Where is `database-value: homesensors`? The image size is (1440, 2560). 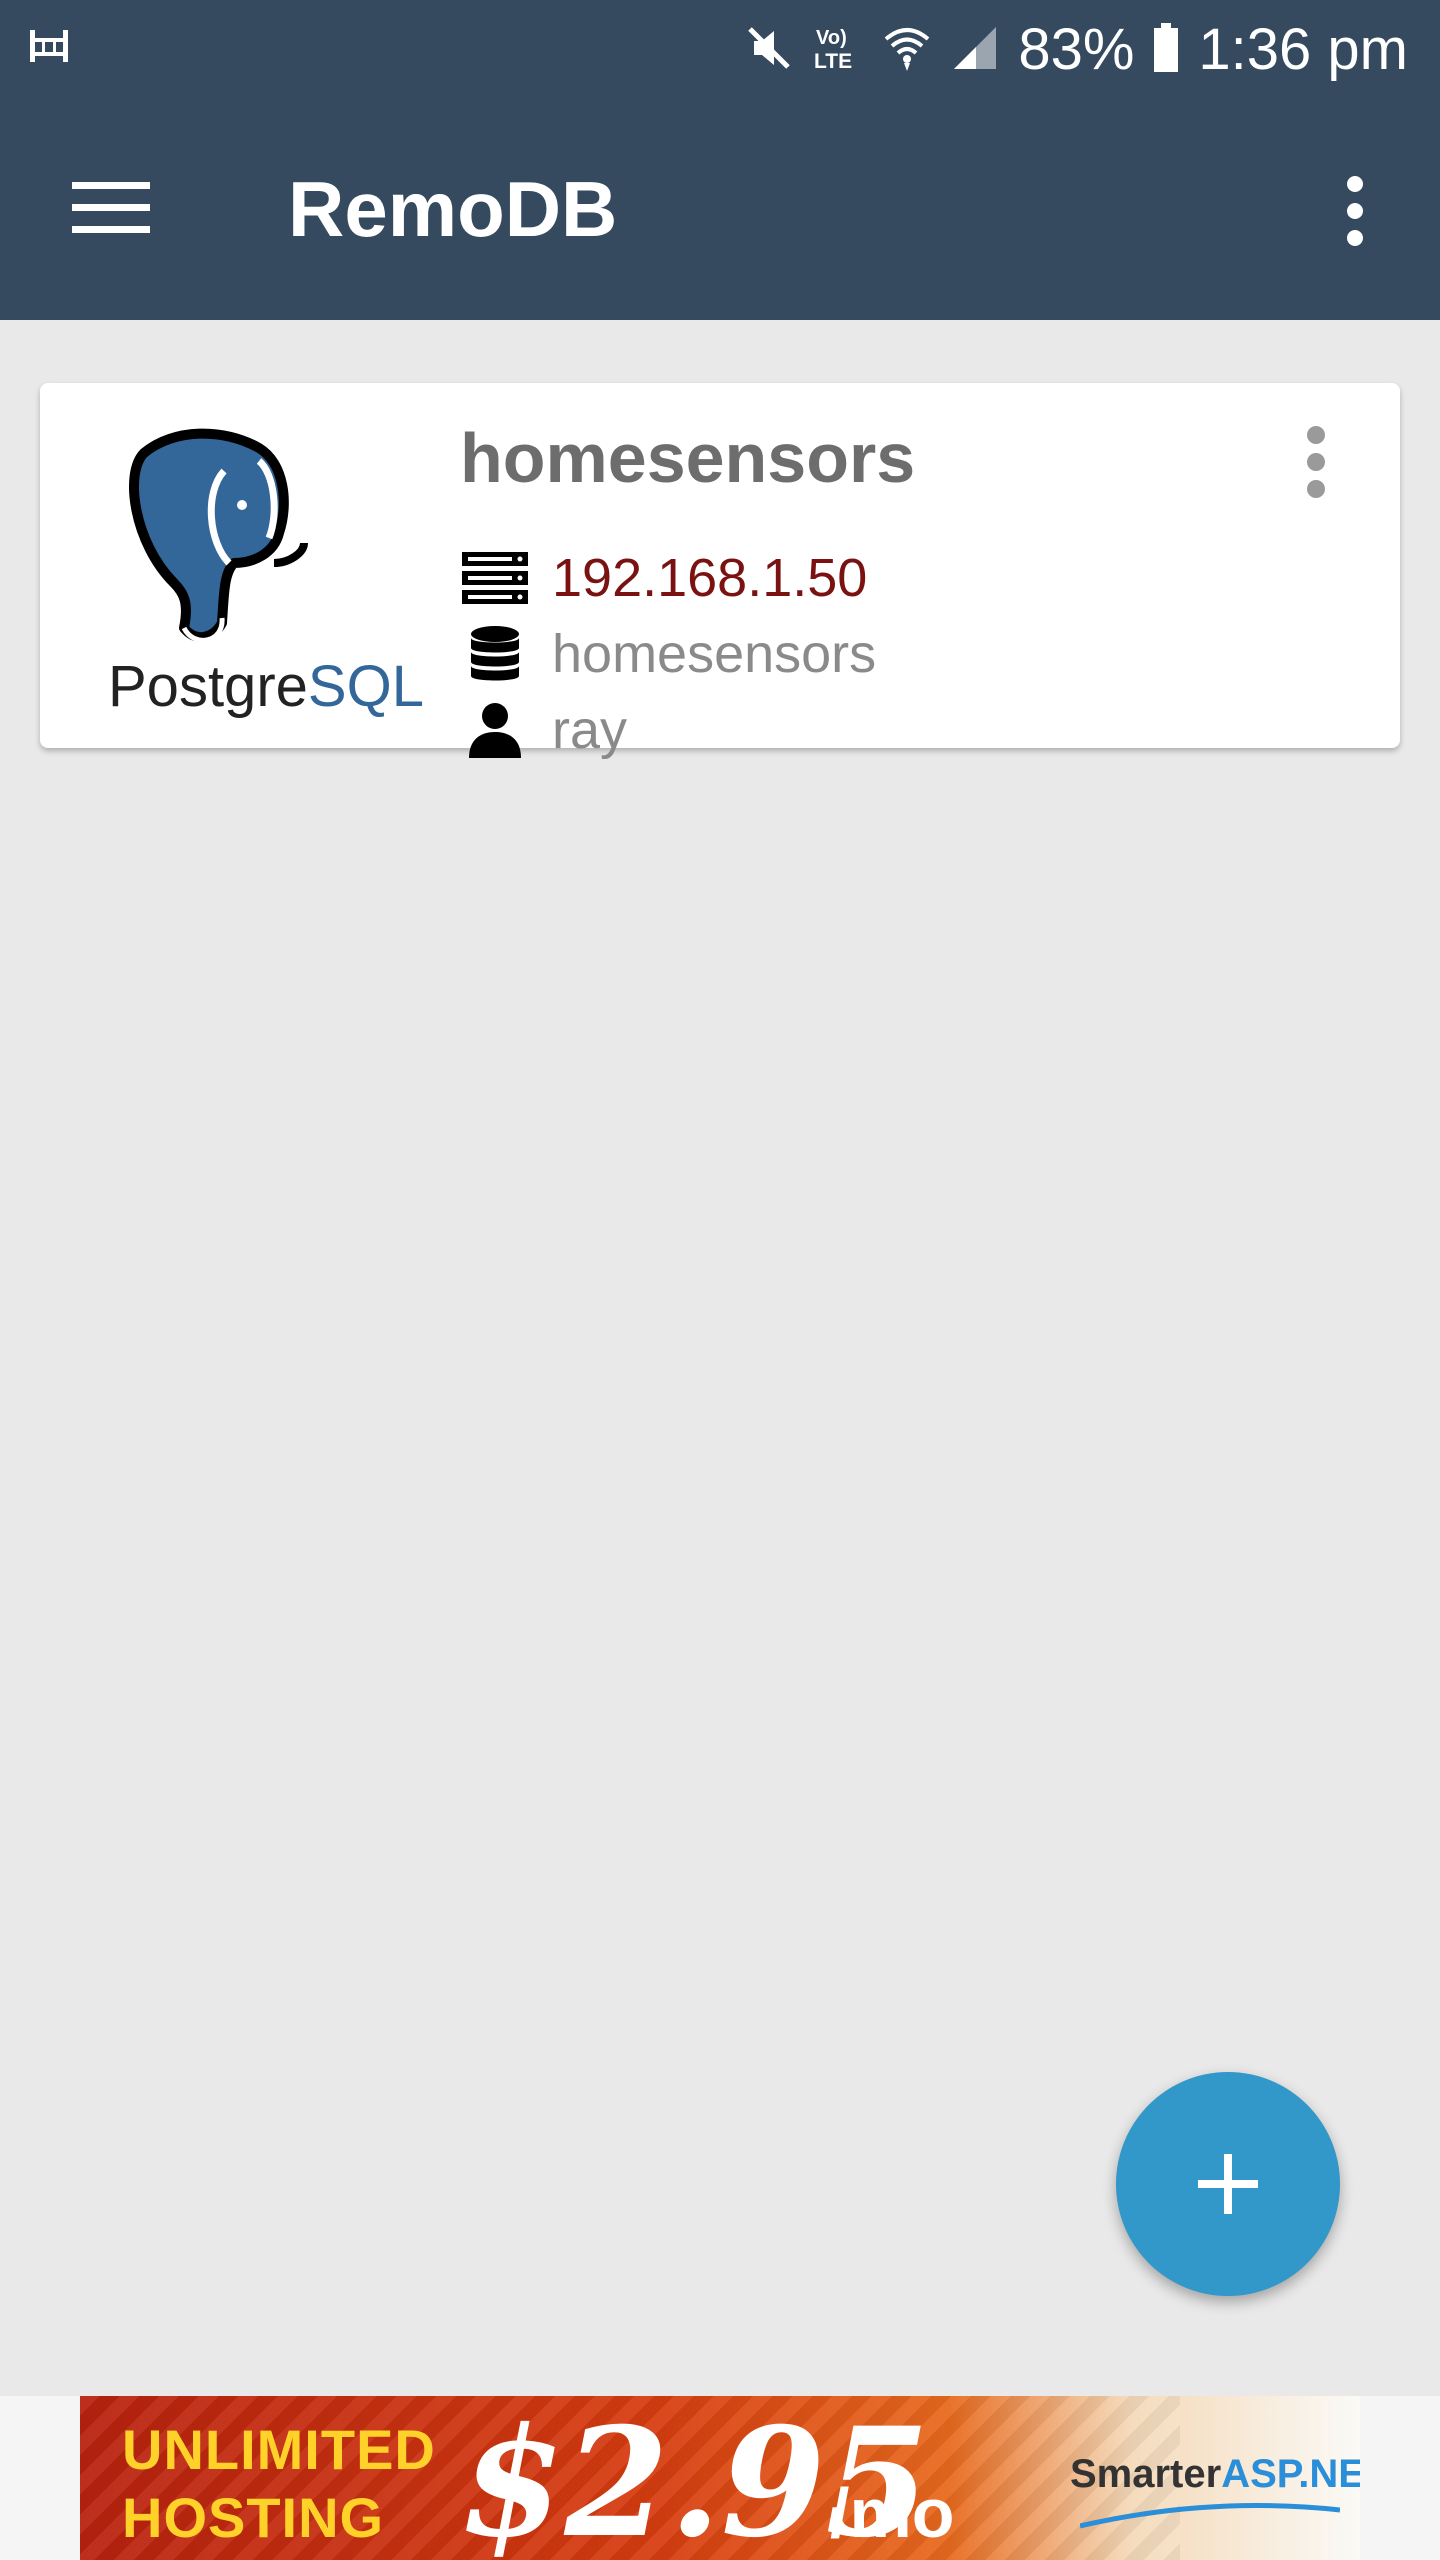 database-value: homesensors is located at coordinates (714, 654).